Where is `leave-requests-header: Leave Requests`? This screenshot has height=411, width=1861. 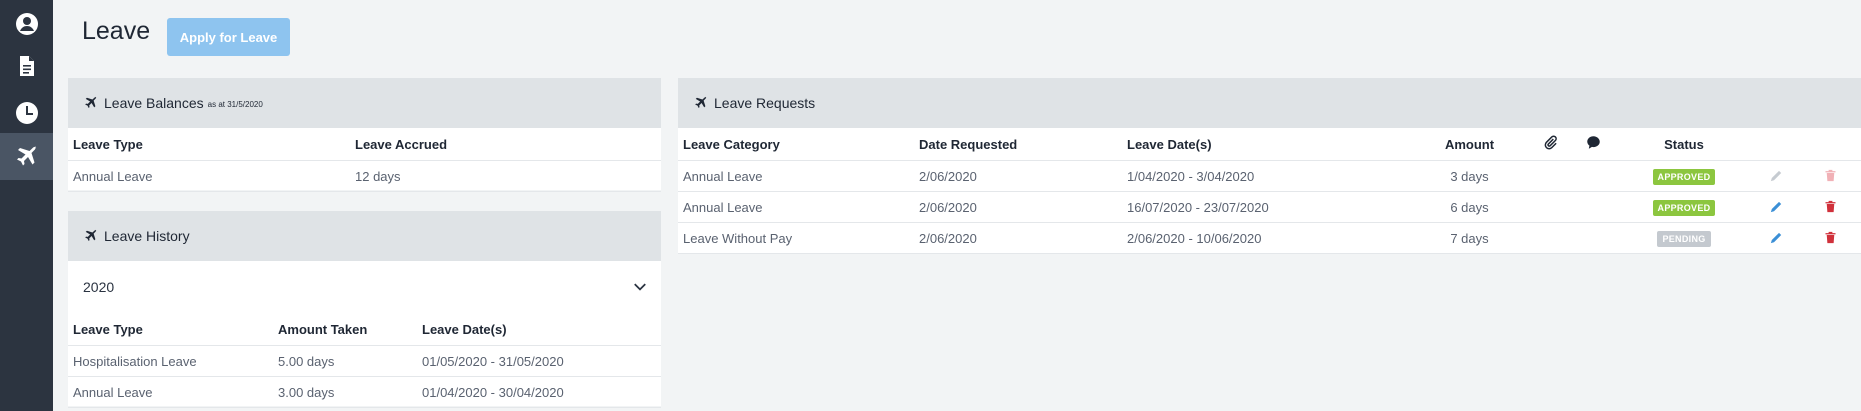
leave-requests-header: Leave Requests is located at coordinates (1269, 103).